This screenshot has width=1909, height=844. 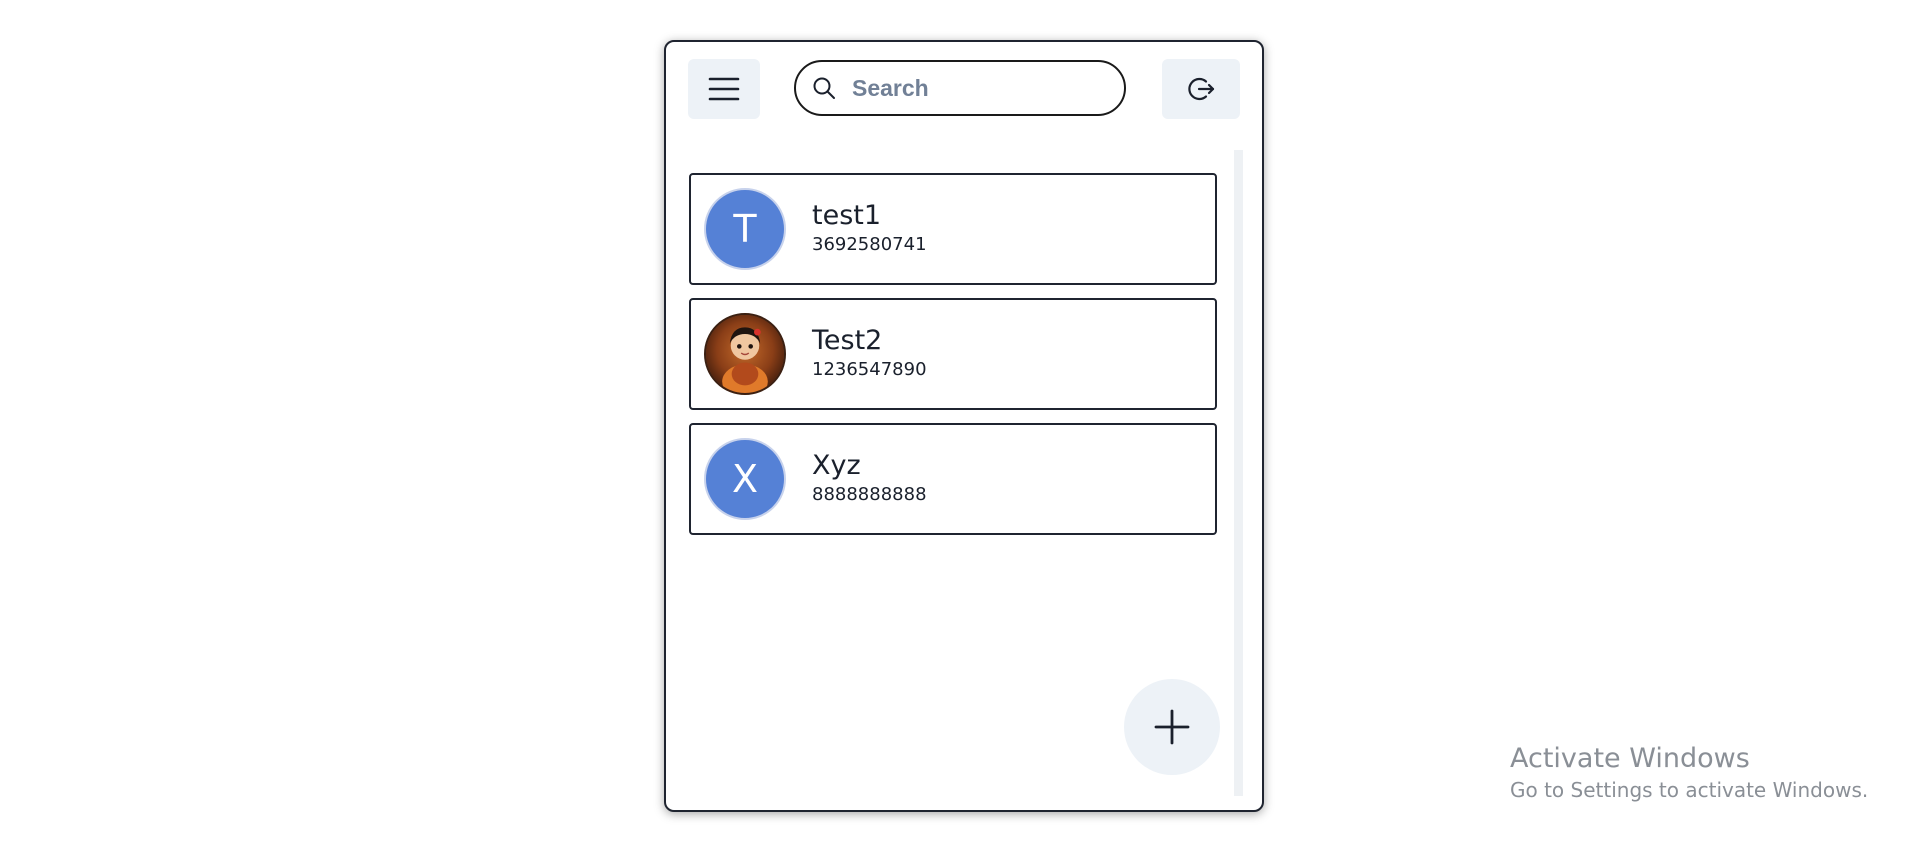 I want to click on watermark-title: Activate Windows, so click(x=1630, y=758).